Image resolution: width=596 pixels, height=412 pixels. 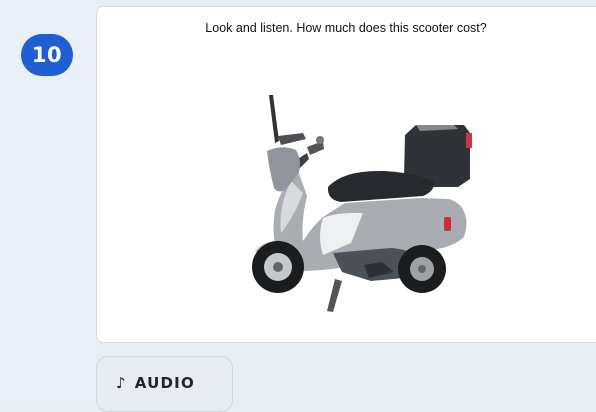 I want to click on question-number-badge: 10, so click(x=47, y=55).